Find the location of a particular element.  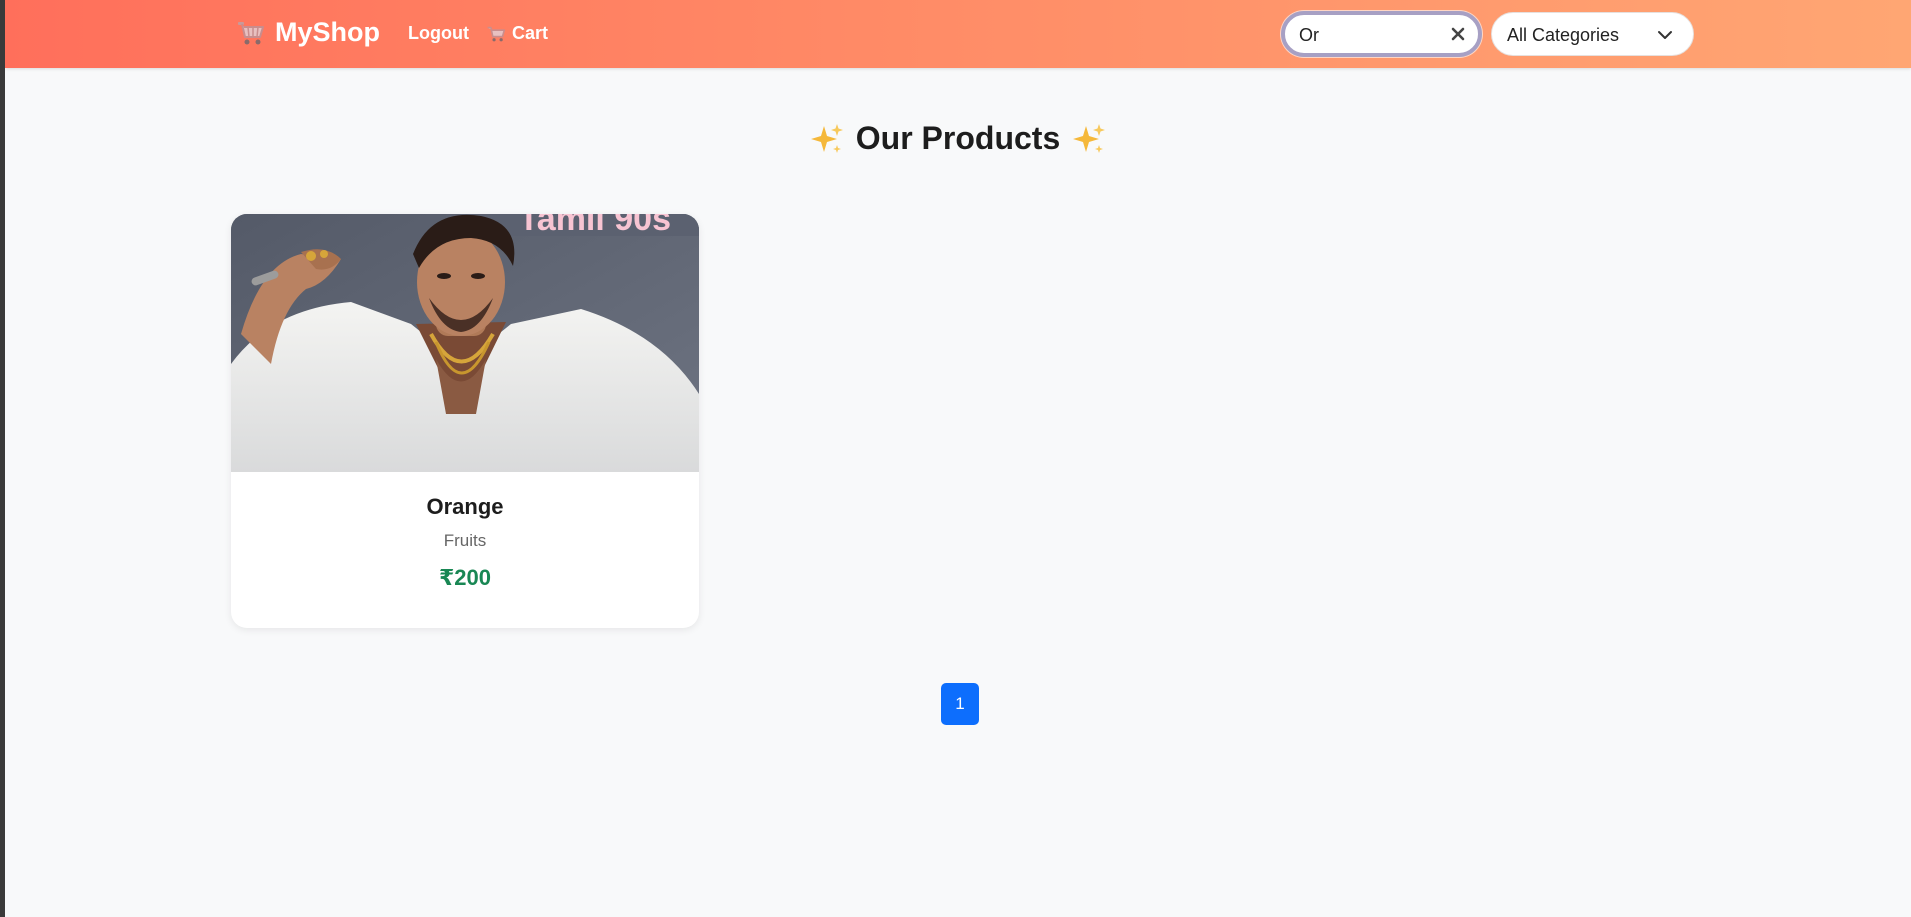

logout-label: Logout is located at coordinates (438, 33).